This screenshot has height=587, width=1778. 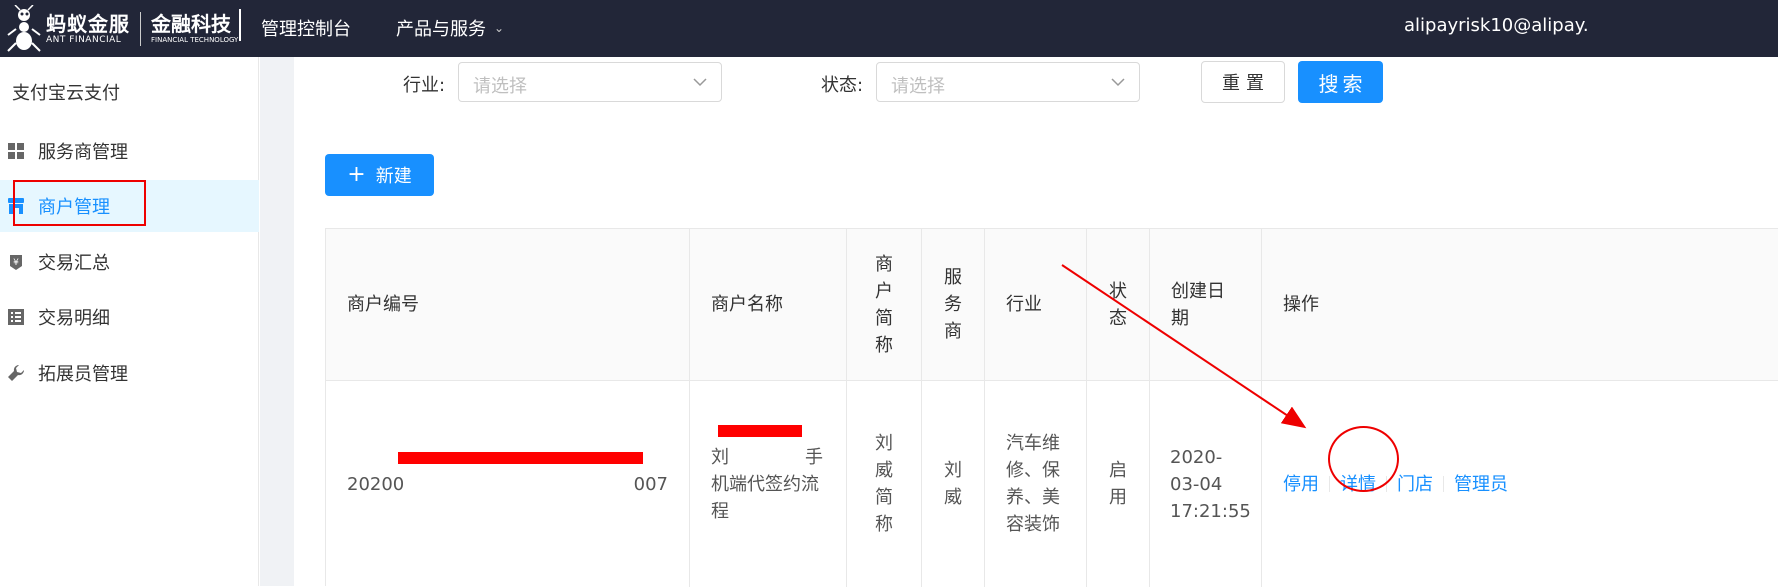 I want to click on nav-console: 管理控制台, so click(x=306, y=28).